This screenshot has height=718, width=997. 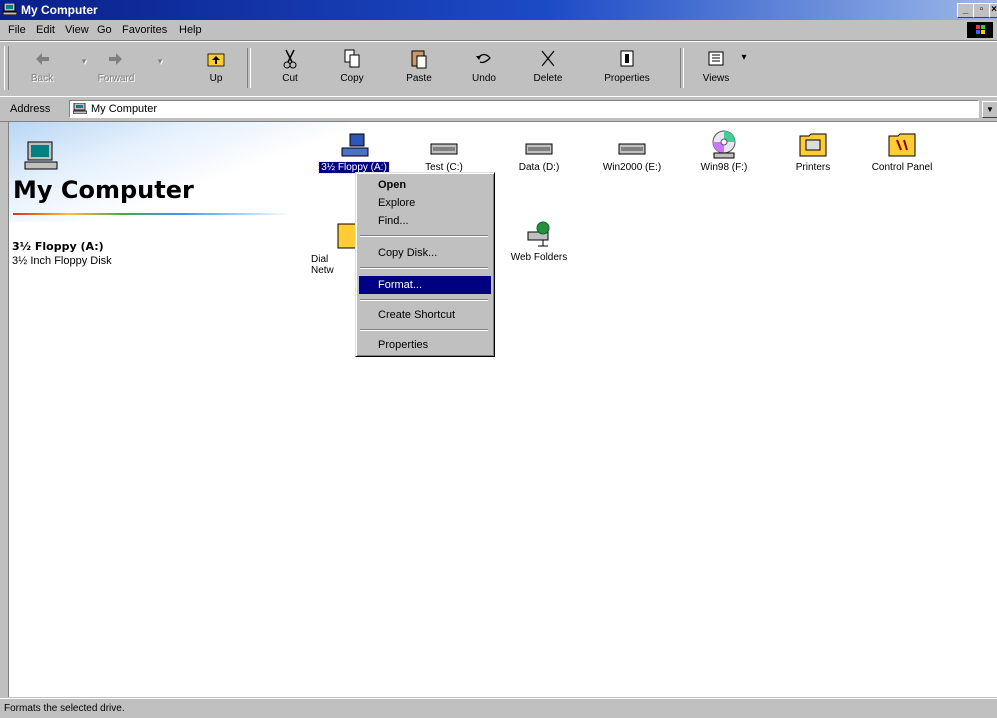 I want to click on delete-x-icon, so click(x=548, y=58).